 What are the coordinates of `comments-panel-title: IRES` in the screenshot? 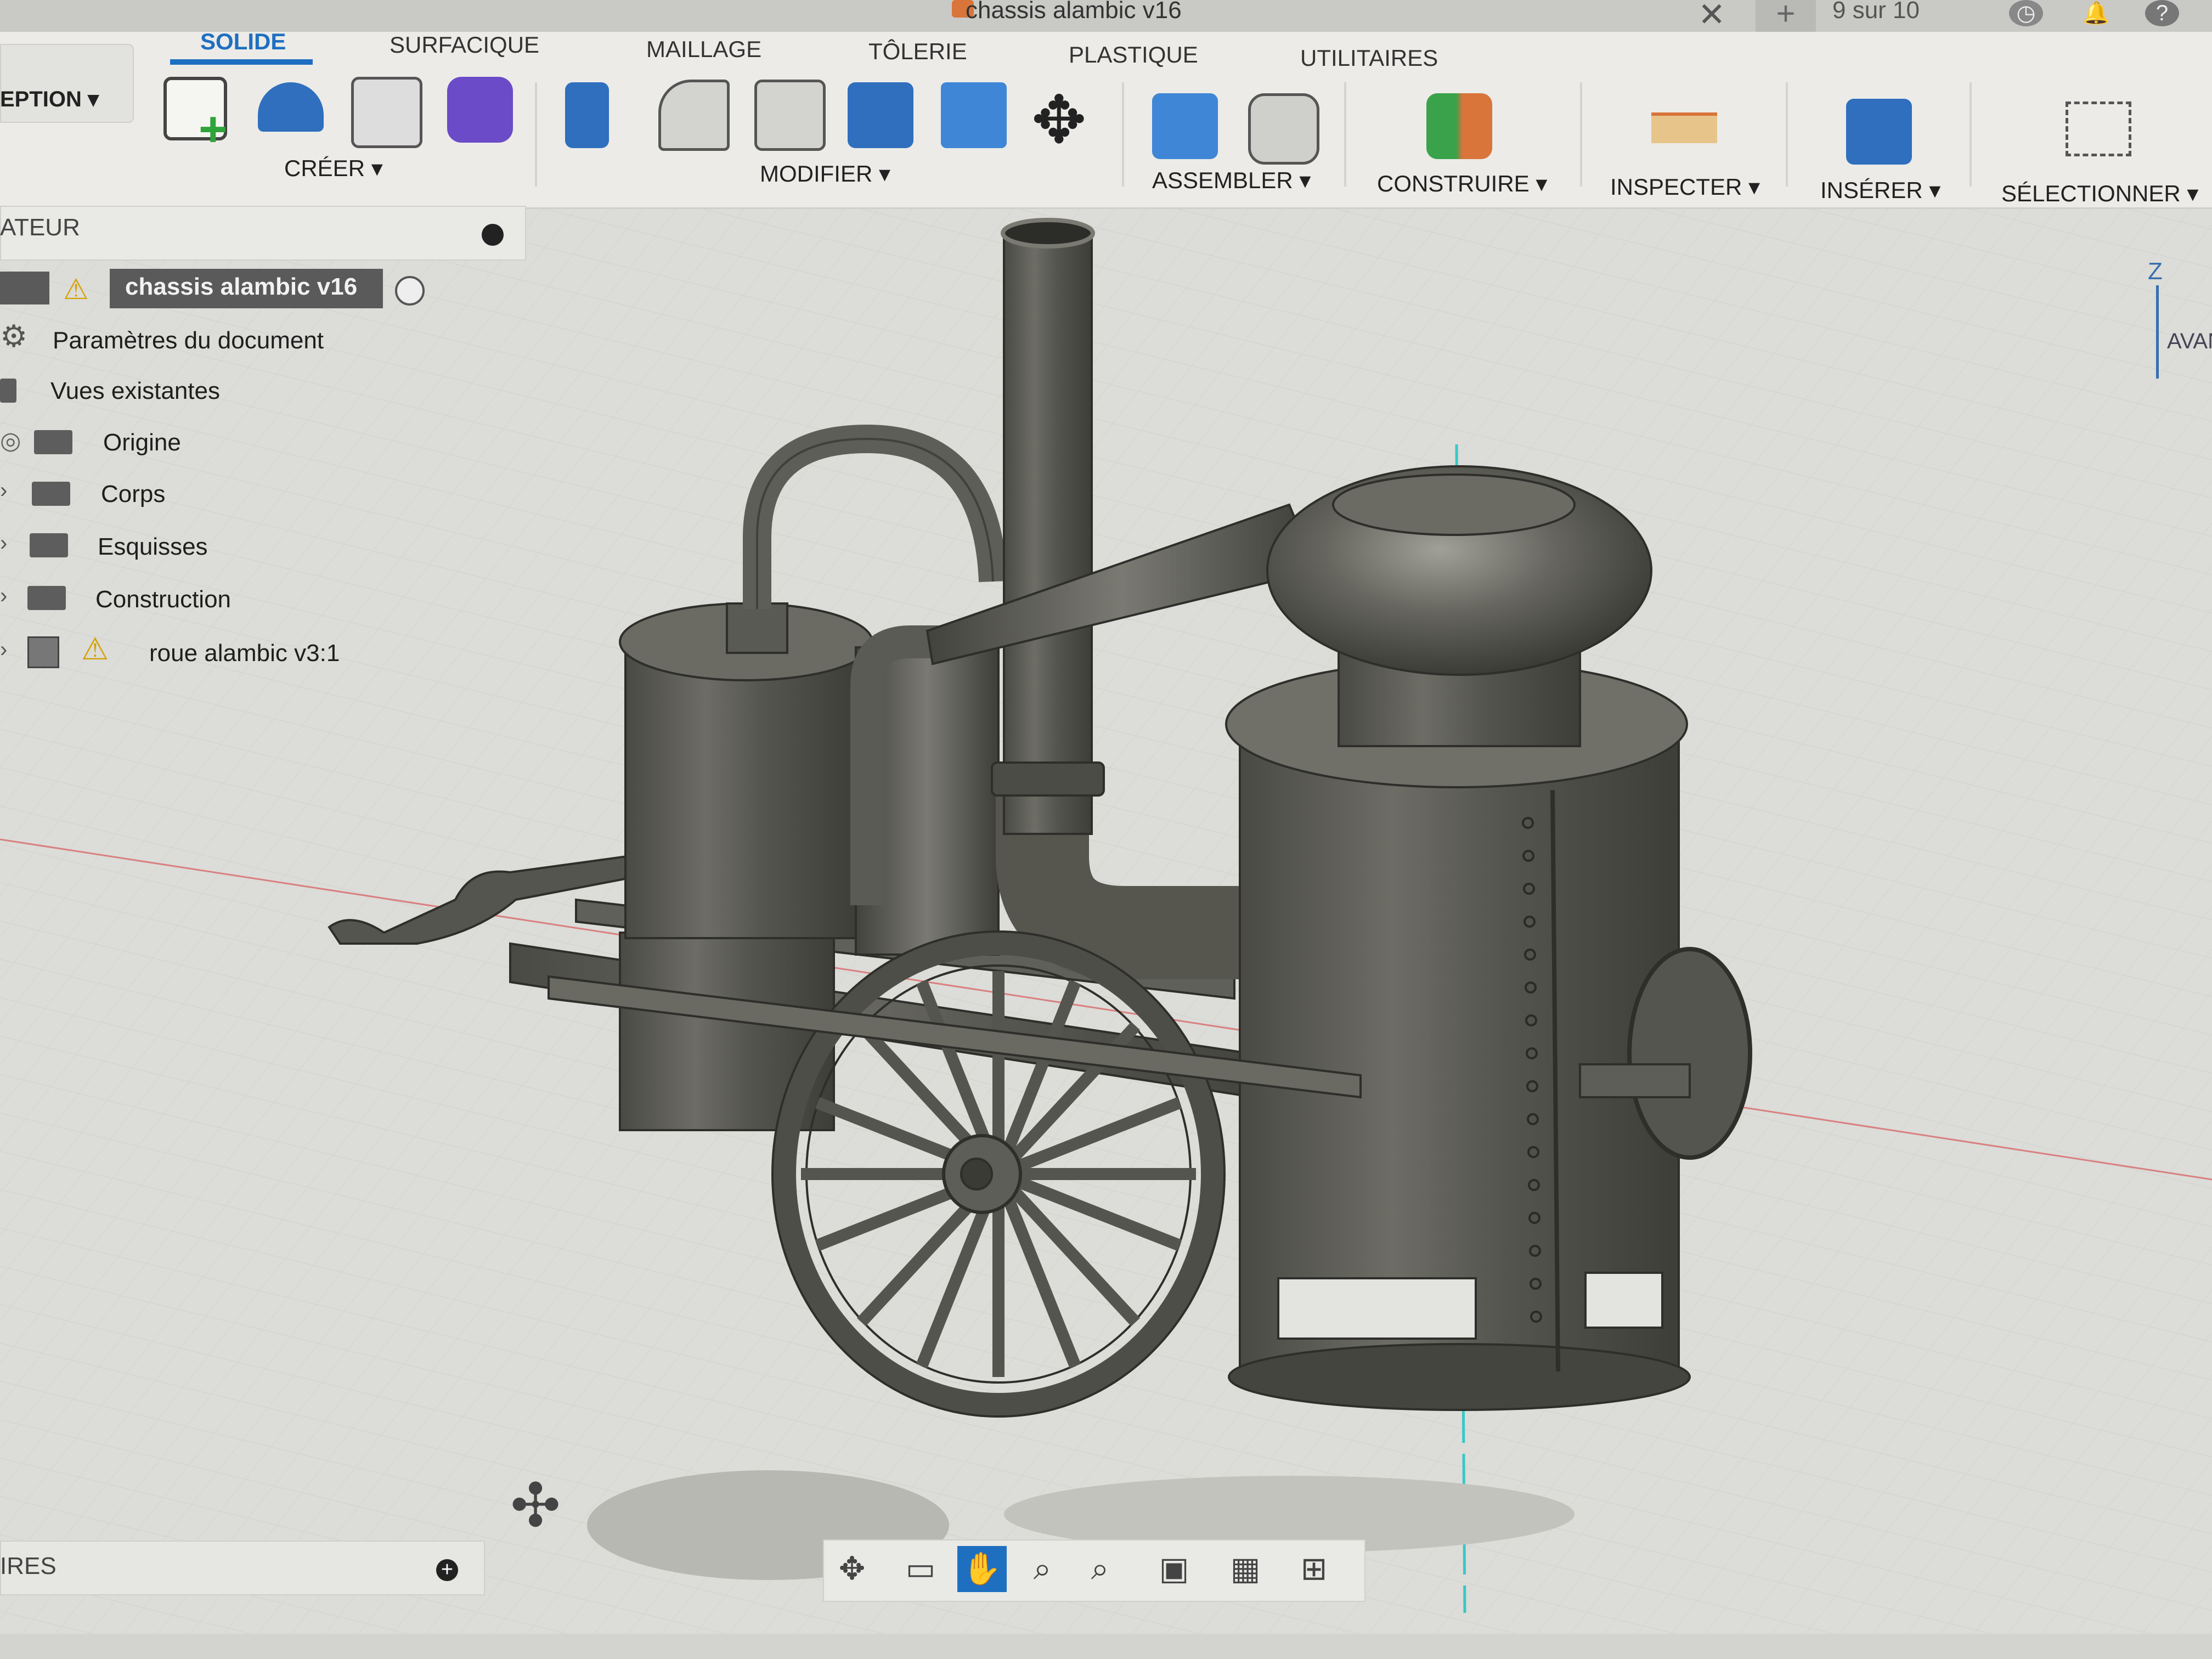 It's located at (29, 1566).